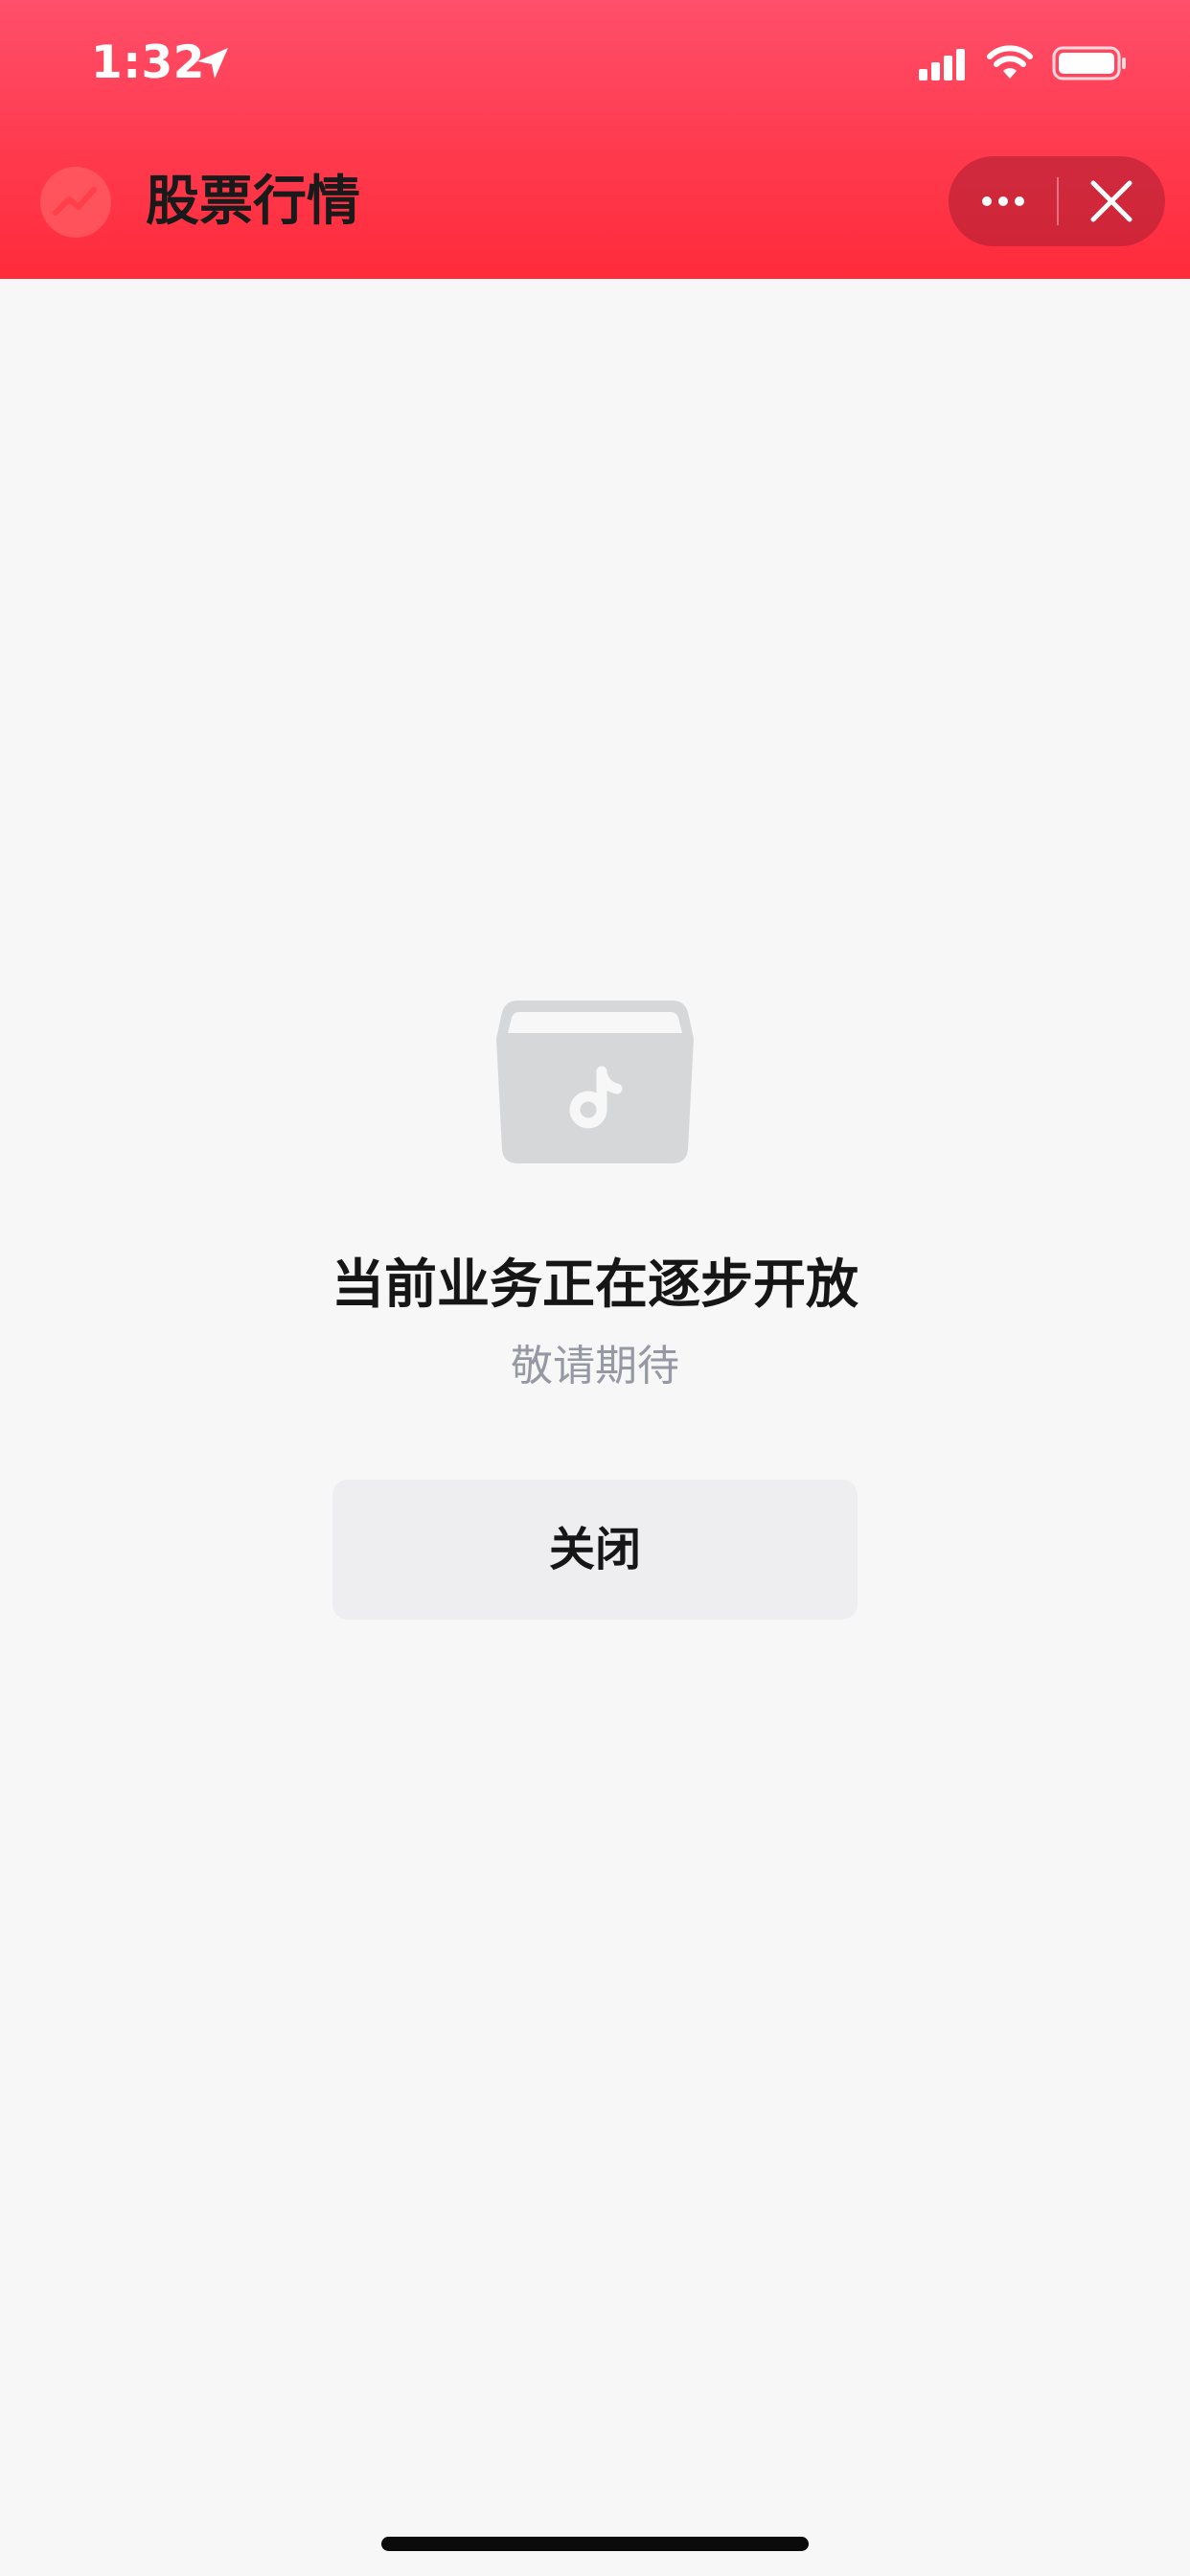 This screenshot has height=2576, width=1190. What do you see at coordinates (594, 1284) in the screenshot?
I see `status-headline: 当前业务正在逐步开放` at bounding box center [594, 1284].